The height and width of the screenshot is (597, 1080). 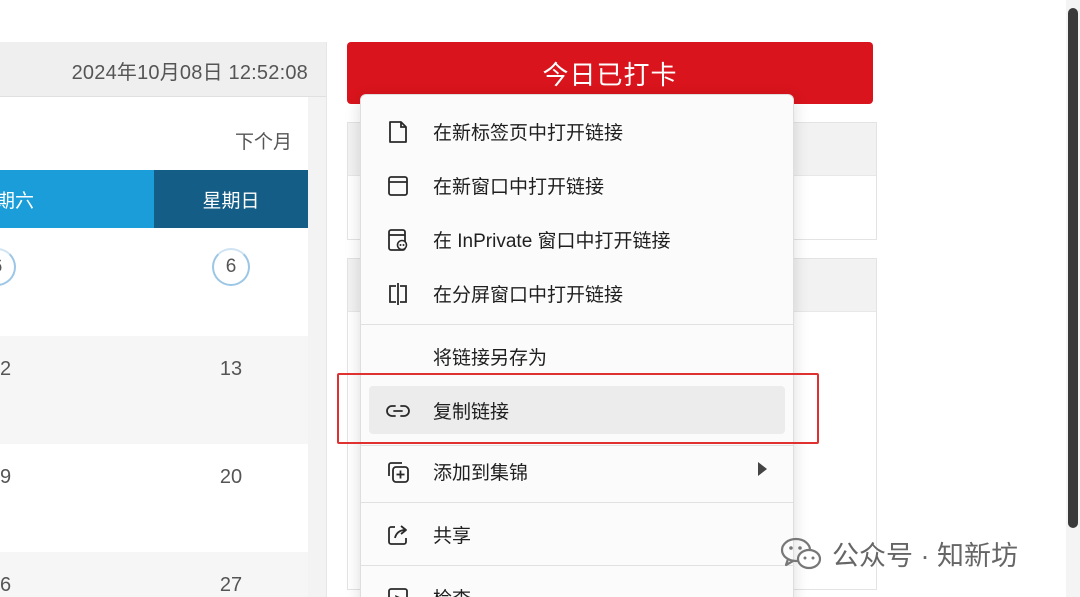 I want to click on calendar-week-row: 6 6, so click(x=154, y=282).